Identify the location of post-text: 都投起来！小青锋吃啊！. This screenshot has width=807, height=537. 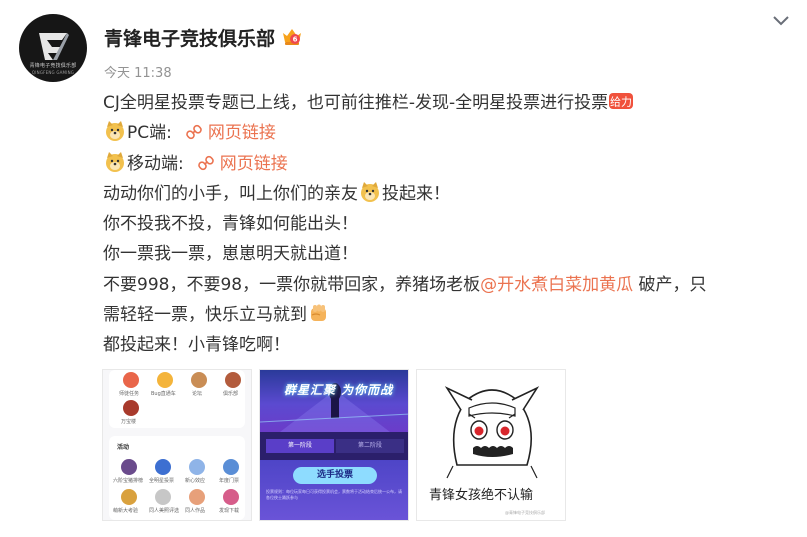
(196, 345).